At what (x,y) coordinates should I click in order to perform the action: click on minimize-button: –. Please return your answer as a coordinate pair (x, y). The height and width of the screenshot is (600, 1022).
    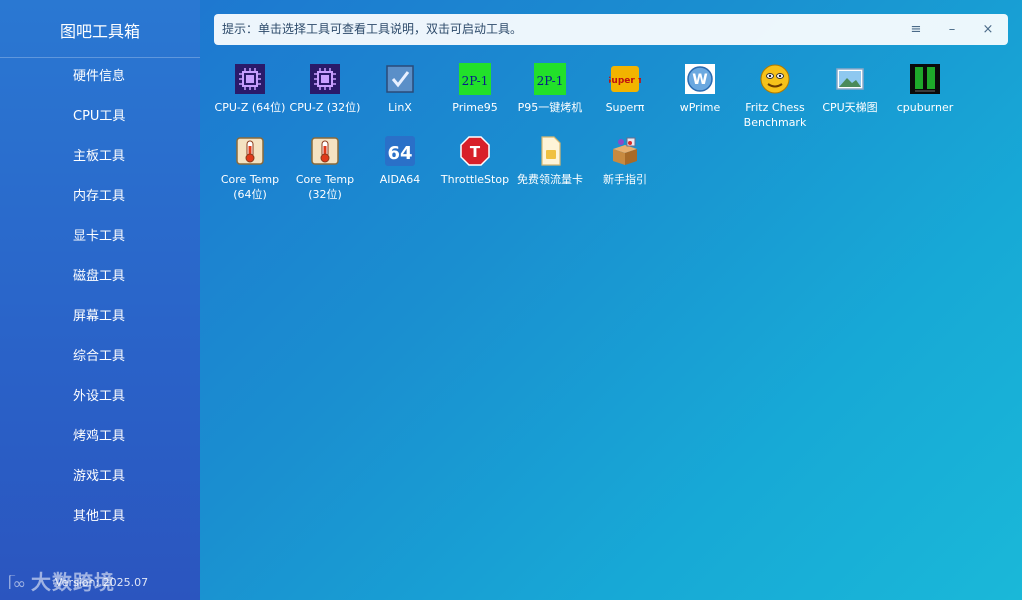
    Looking at the image, I should click on (952, 29).